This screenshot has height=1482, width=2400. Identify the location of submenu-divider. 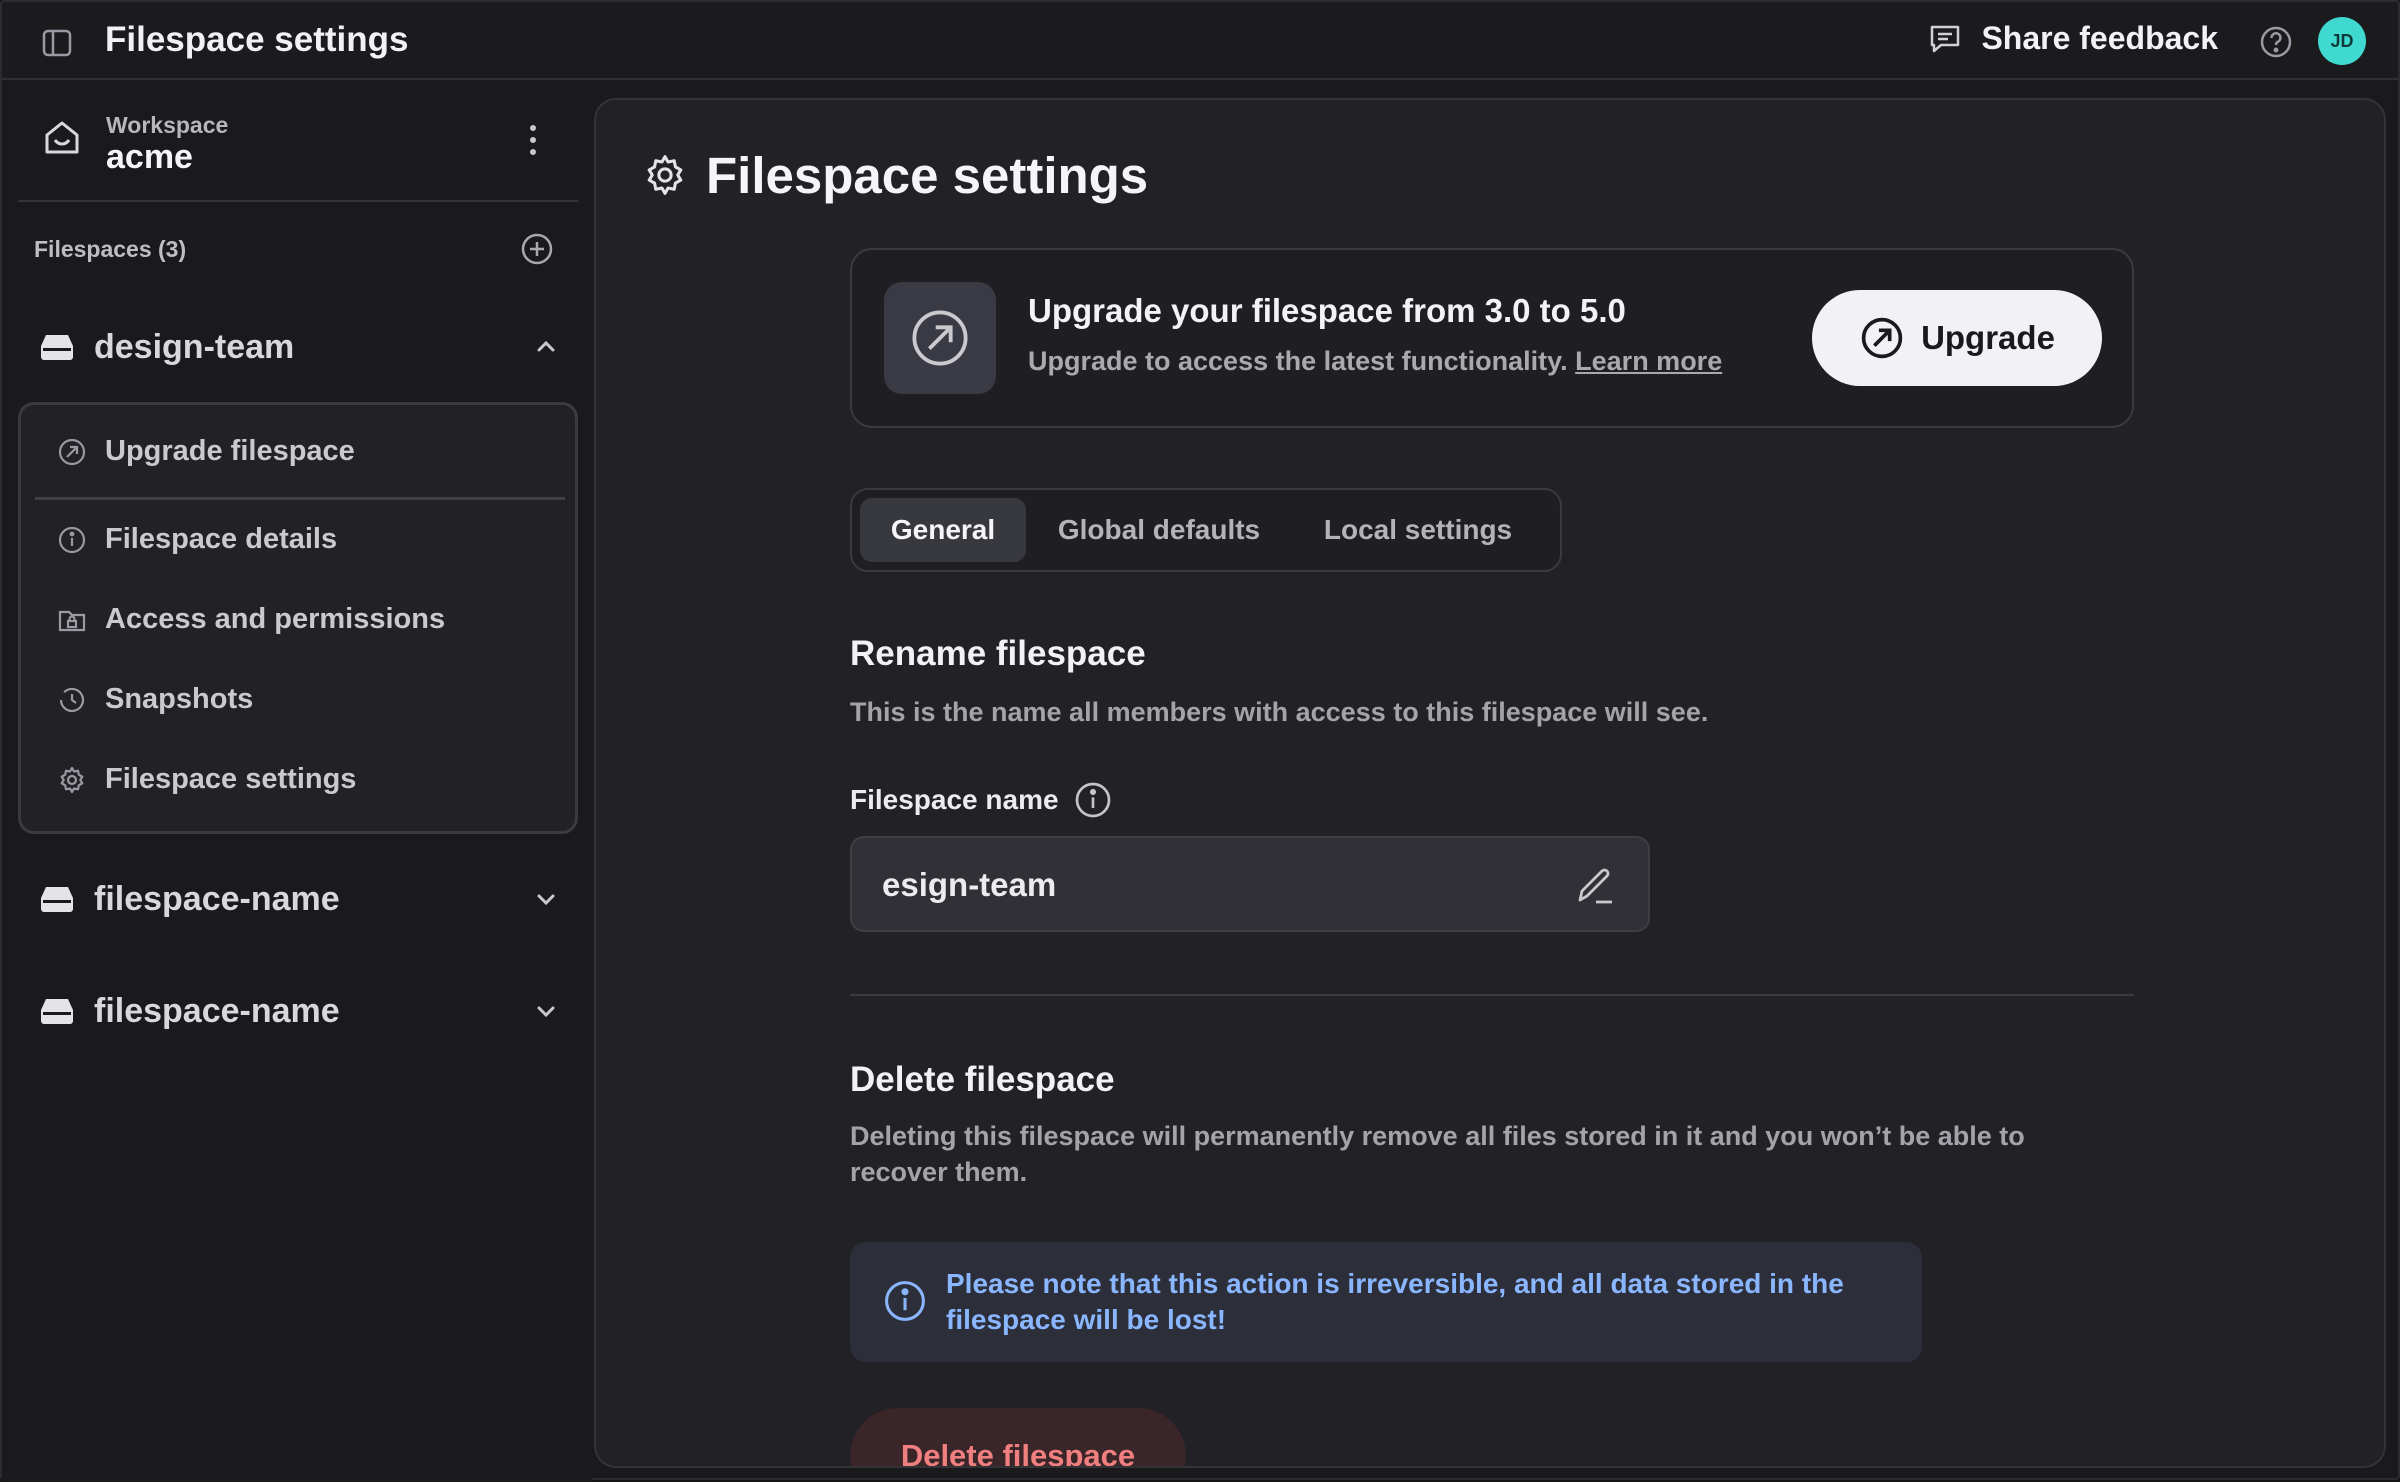
(300, 498).